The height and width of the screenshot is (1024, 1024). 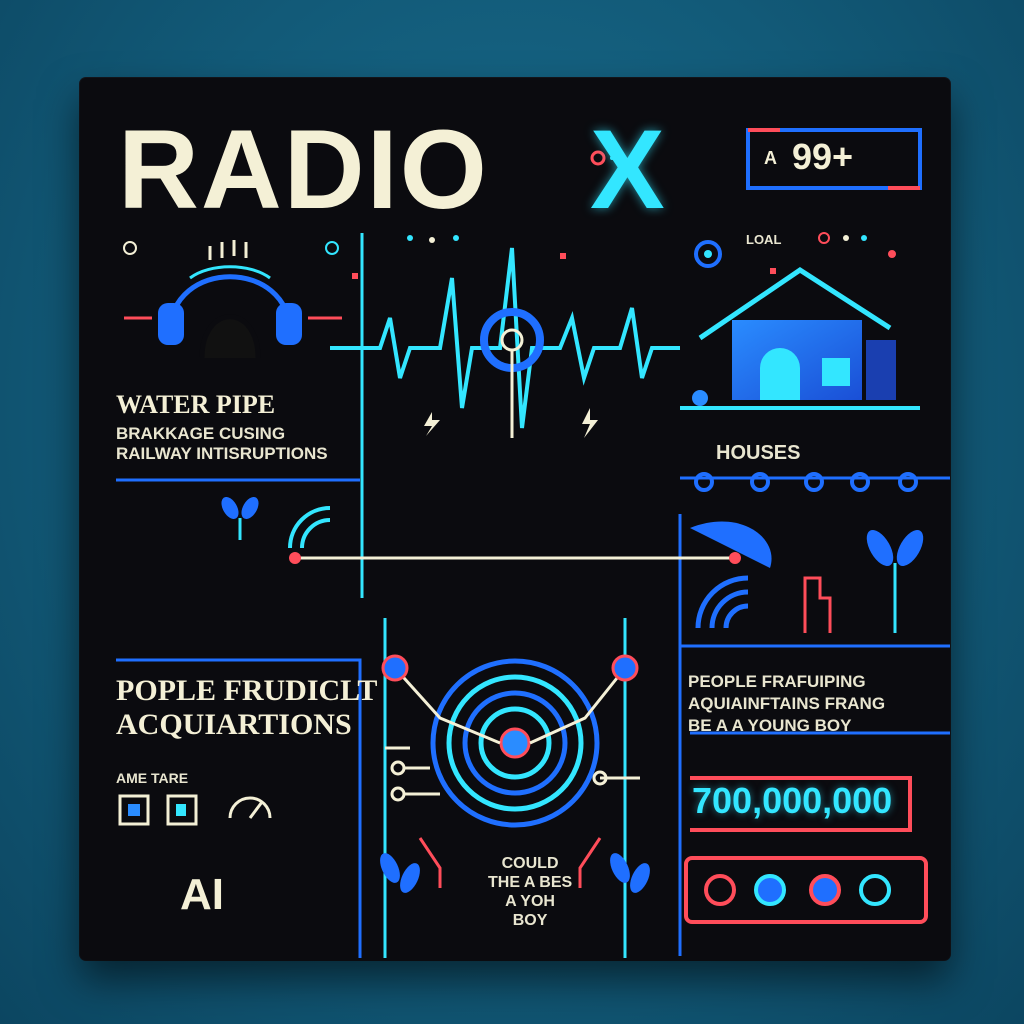 What do you see at coordinates (196, 404) in the screenshot?
I see `water-headline: WATER PIPE` at bounding box center [196, 404].